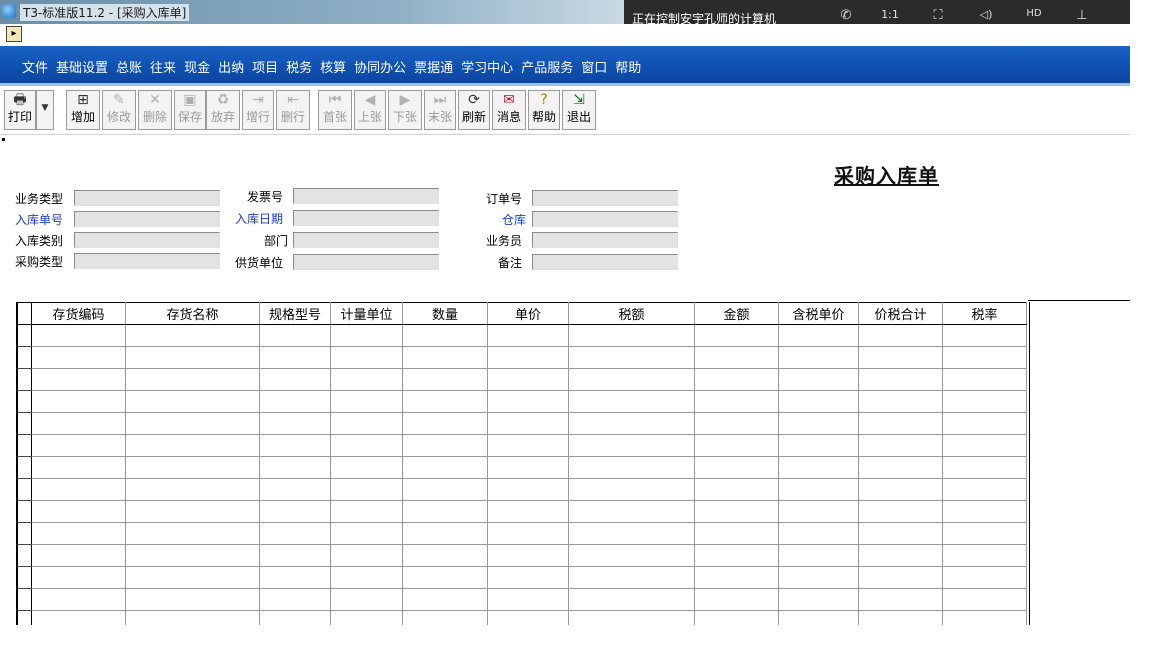 The width and height of the screenshot is (1152, 648). Describe the element at coordinates (119, 110) in the screenshot. I see `edit-button: ✎ 修改` at that location.